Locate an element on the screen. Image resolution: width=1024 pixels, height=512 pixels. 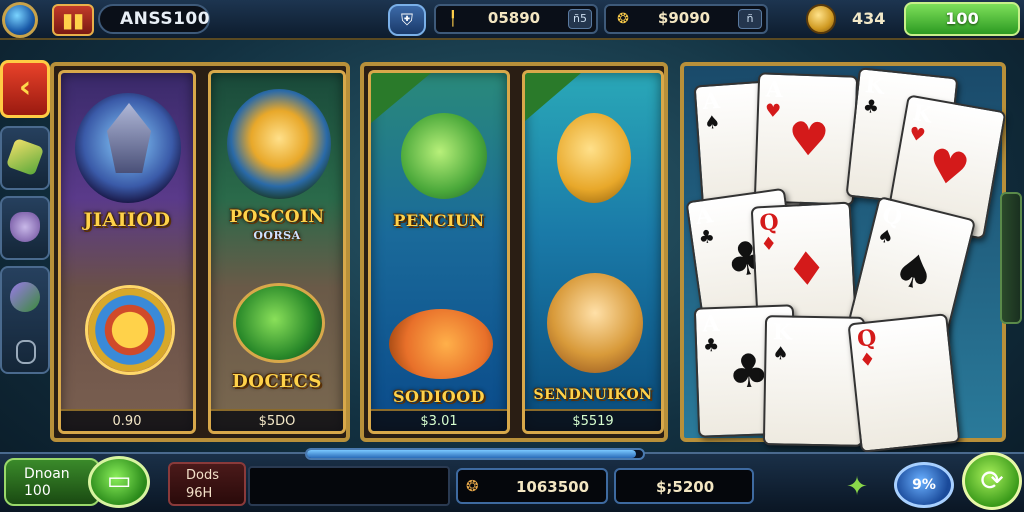
card-bottom-title: SODIOOD is located at coordinates (439, 396).